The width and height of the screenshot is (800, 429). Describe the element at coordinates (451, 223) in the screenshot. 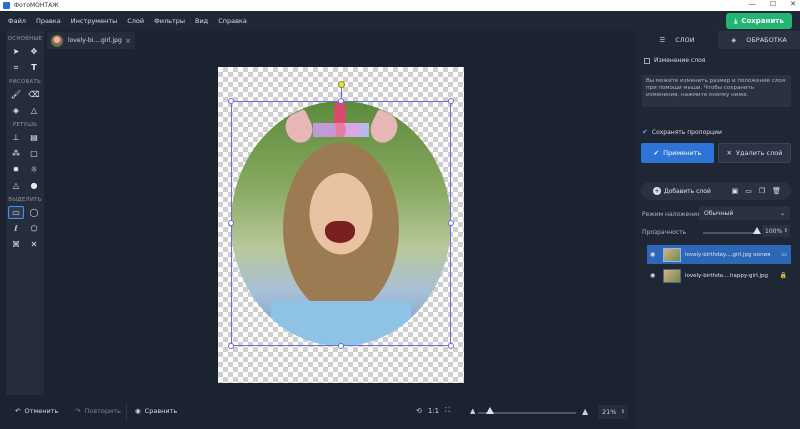

I see `handle-middle-right` at that location.